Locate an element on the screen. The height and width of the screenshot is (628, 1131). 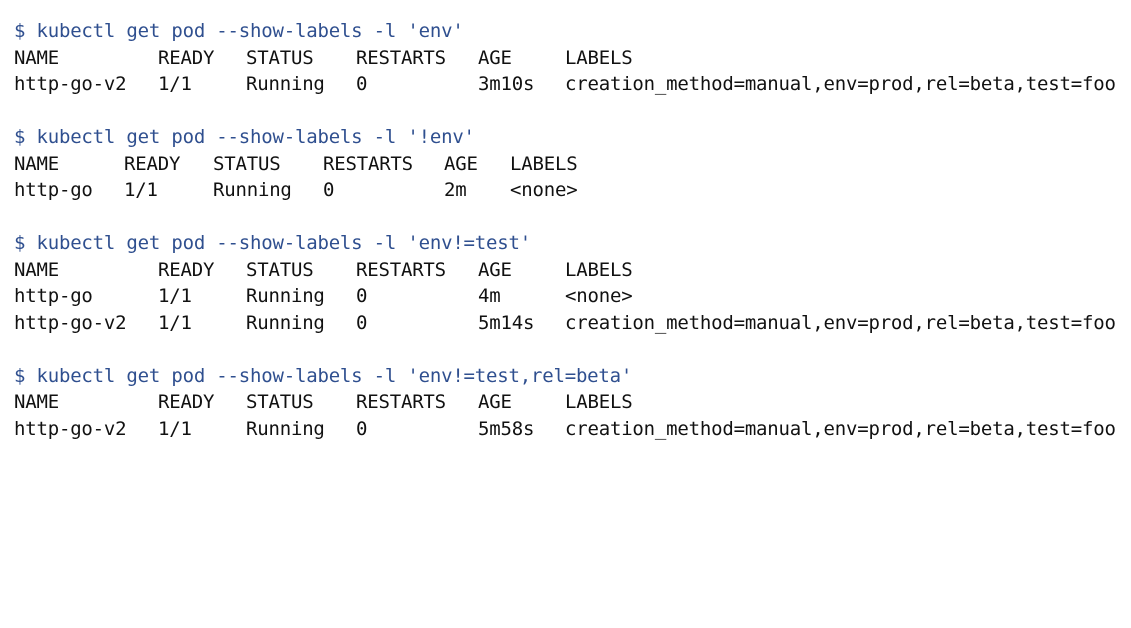
command-line: $ kubectl get pod --show-labels -l 'env' is located at coordinates (239, 31).